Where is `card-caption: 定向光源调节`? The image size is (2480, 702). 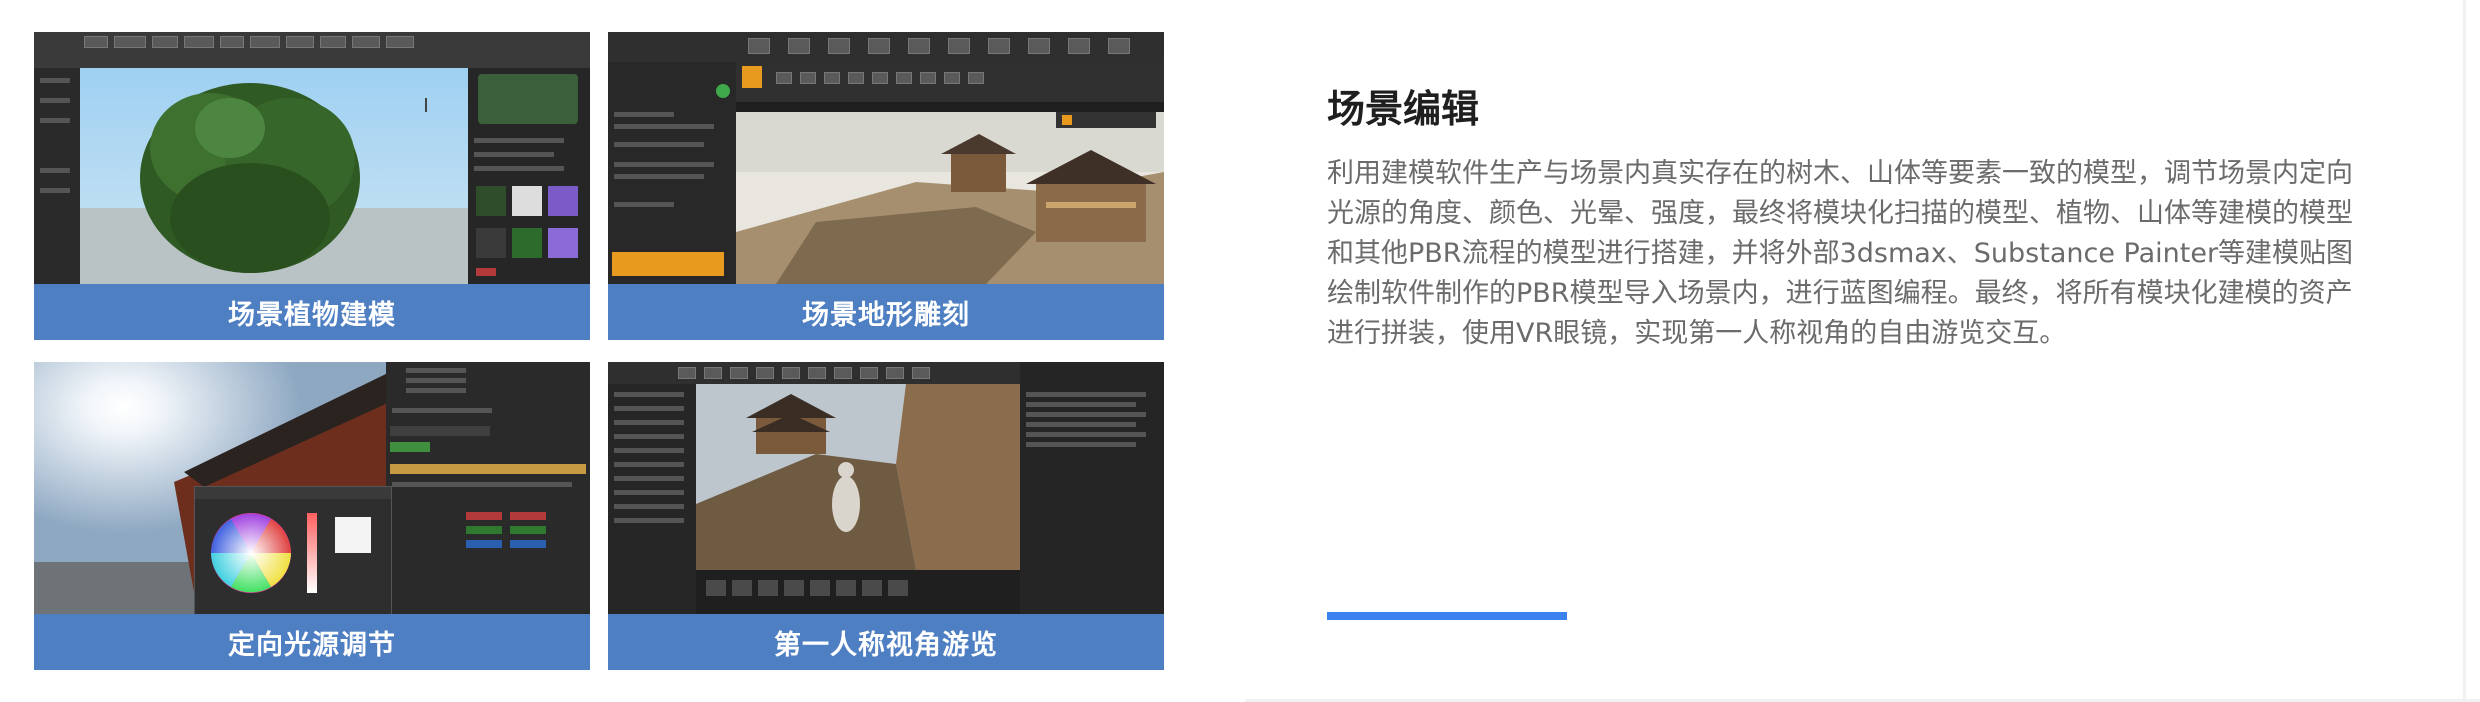 card-caption: 定向光源调节 is located at coordinates (312, 642).